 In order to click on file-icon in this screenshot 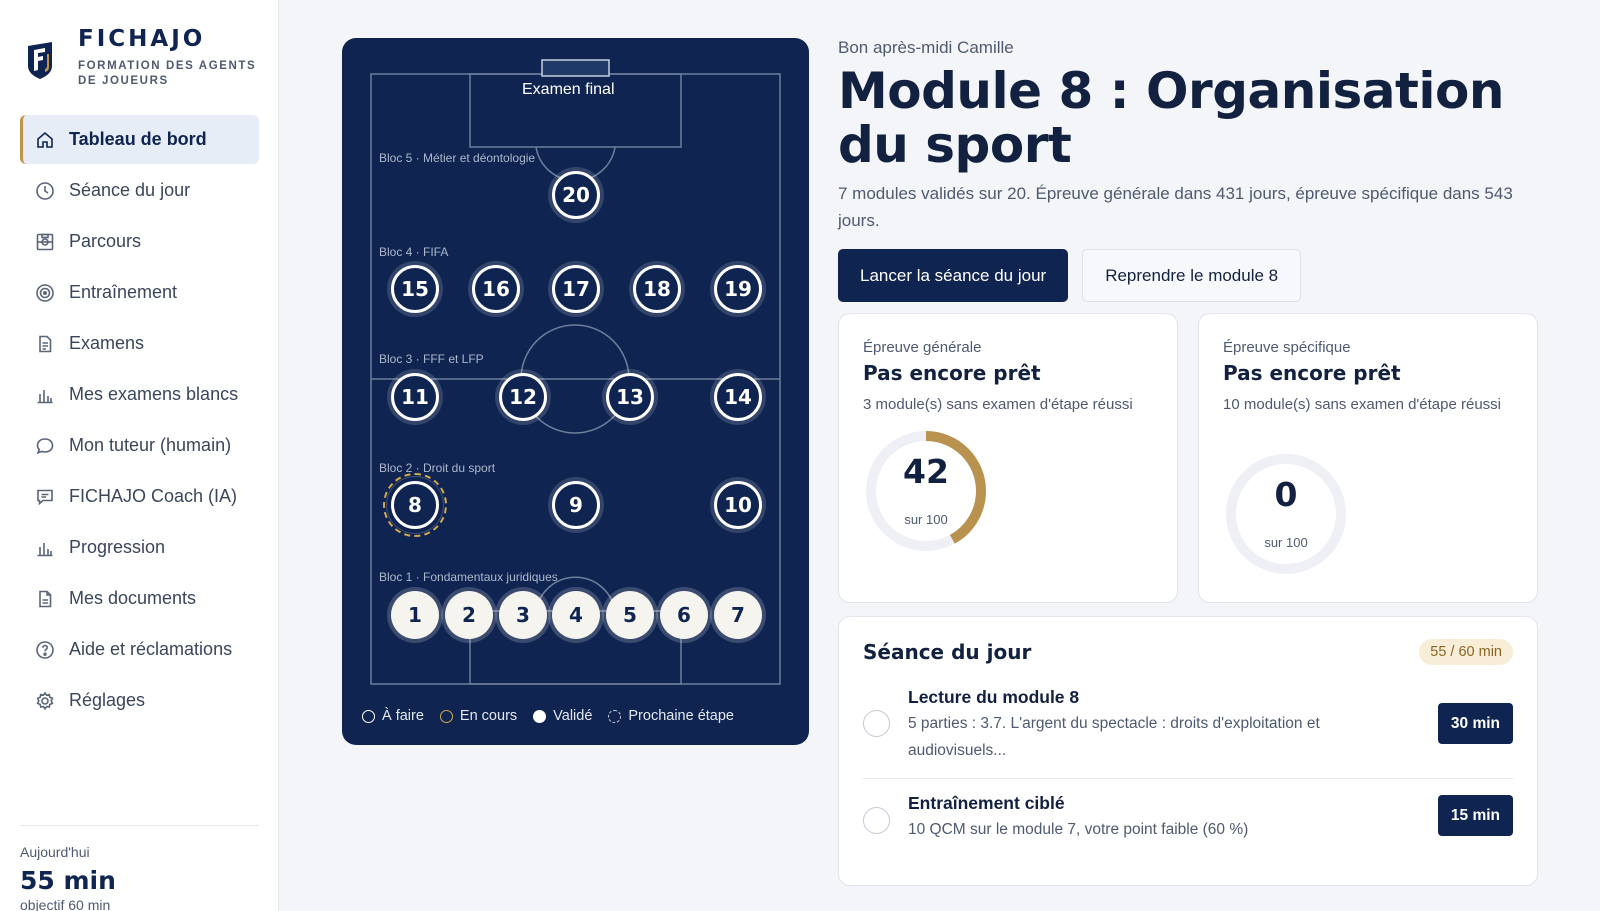, I will do `click(45, 599)`.